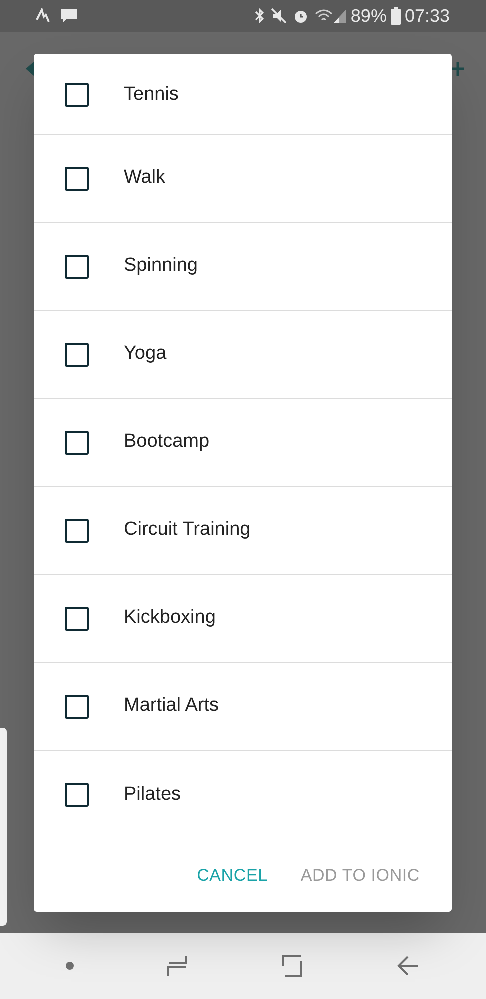  I want to click on battery-percent: 89%, so click(368, 16).